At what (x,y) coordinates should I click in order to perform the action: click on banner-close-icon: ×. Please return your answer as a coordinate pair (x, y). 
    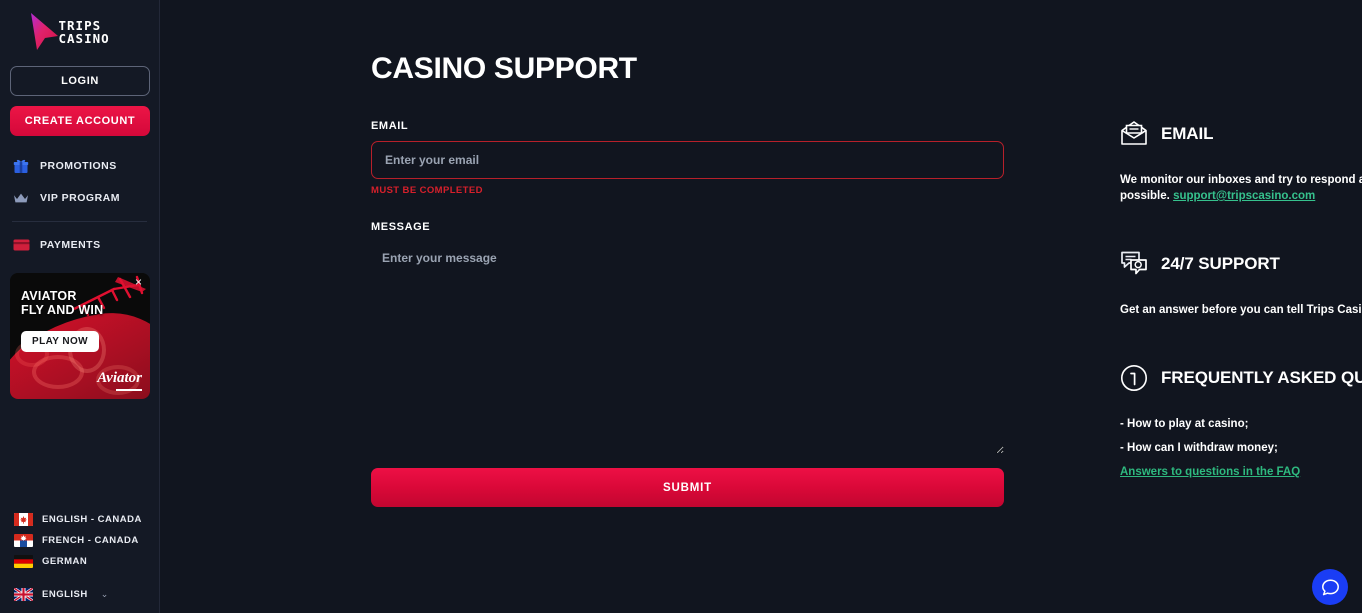
    Looking at the image, I should click on (138, 282).